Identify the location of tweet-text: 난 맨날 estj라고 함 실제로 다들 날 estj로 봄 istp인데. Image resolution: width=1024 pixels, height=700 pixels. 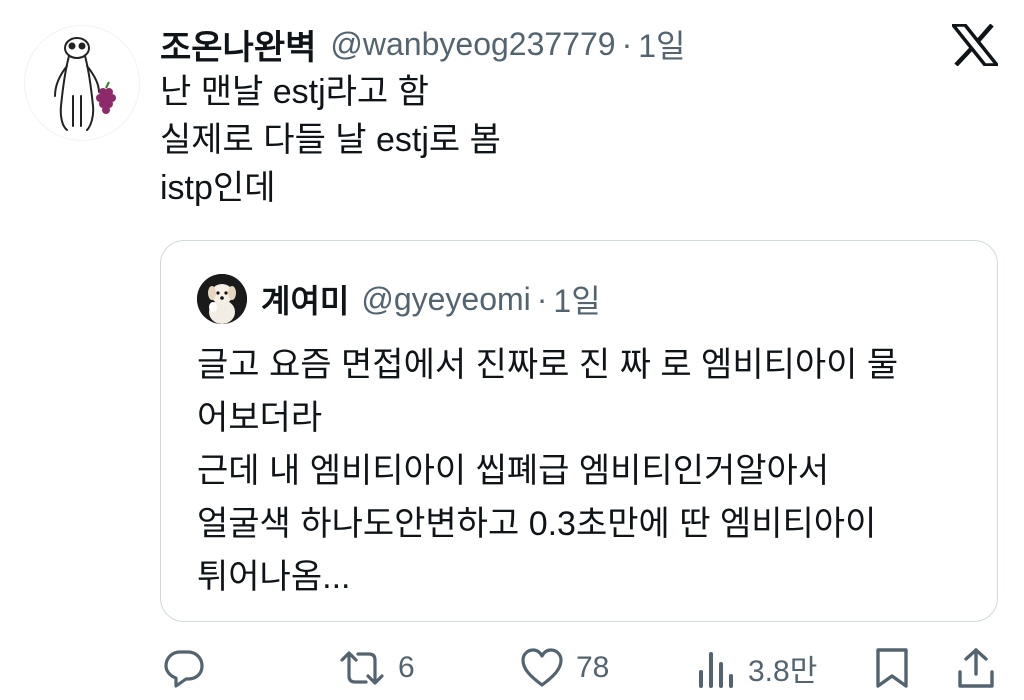
(330, 140).